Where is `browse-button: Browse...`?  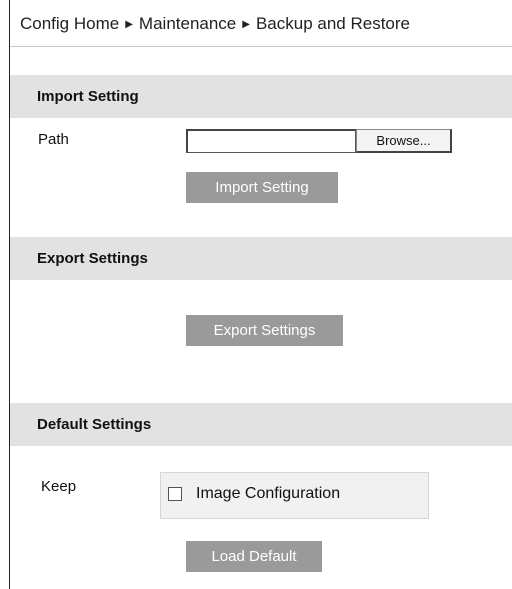 browse-button: Browse... is located at coordinates (404, 141).